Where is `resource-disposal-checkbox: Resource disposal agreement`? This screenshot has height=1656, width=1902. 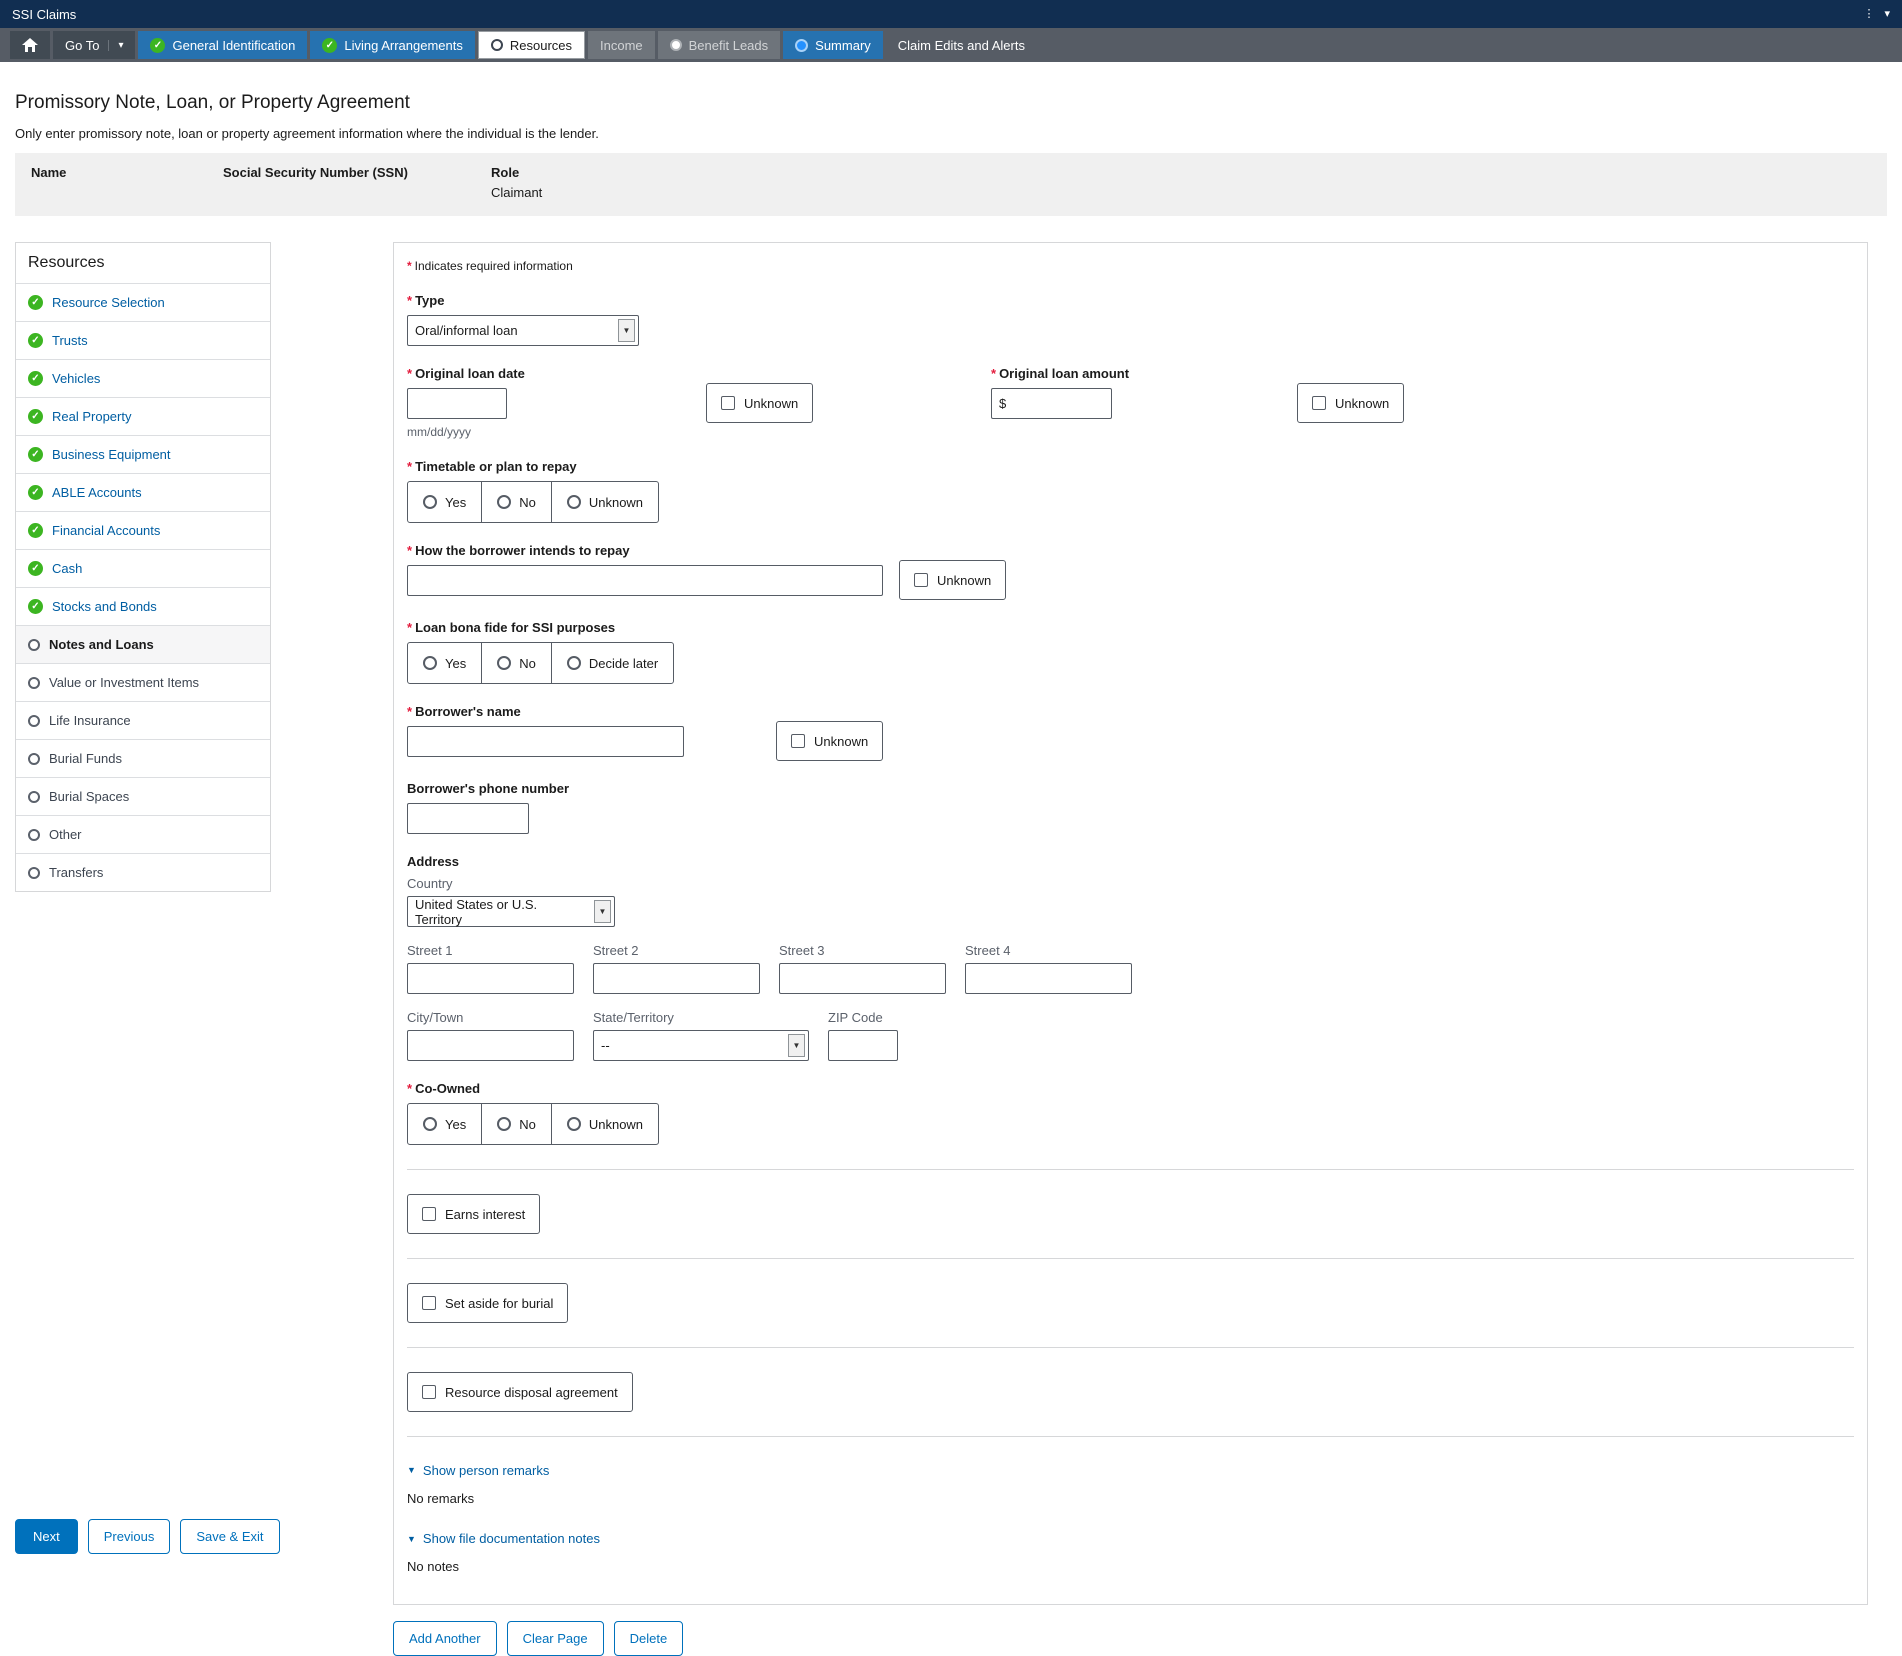
resource-disposal-checkbox: Resource disposal agreement is located at coordinates (520, 1392).